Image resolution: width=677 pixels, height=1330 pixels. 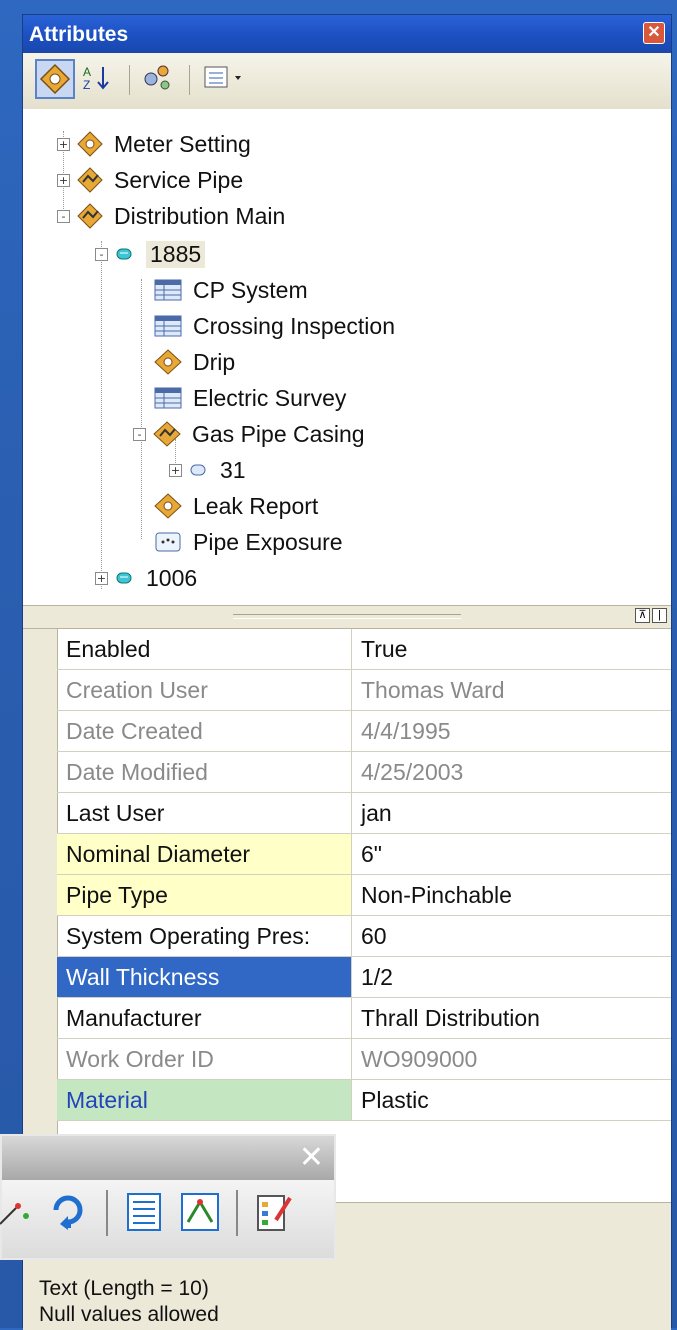 What do you see at coordinates (204, 1018) in the screenshot?
I see `attribute-name: Manufacturer` at bounding box center [204, 1018].